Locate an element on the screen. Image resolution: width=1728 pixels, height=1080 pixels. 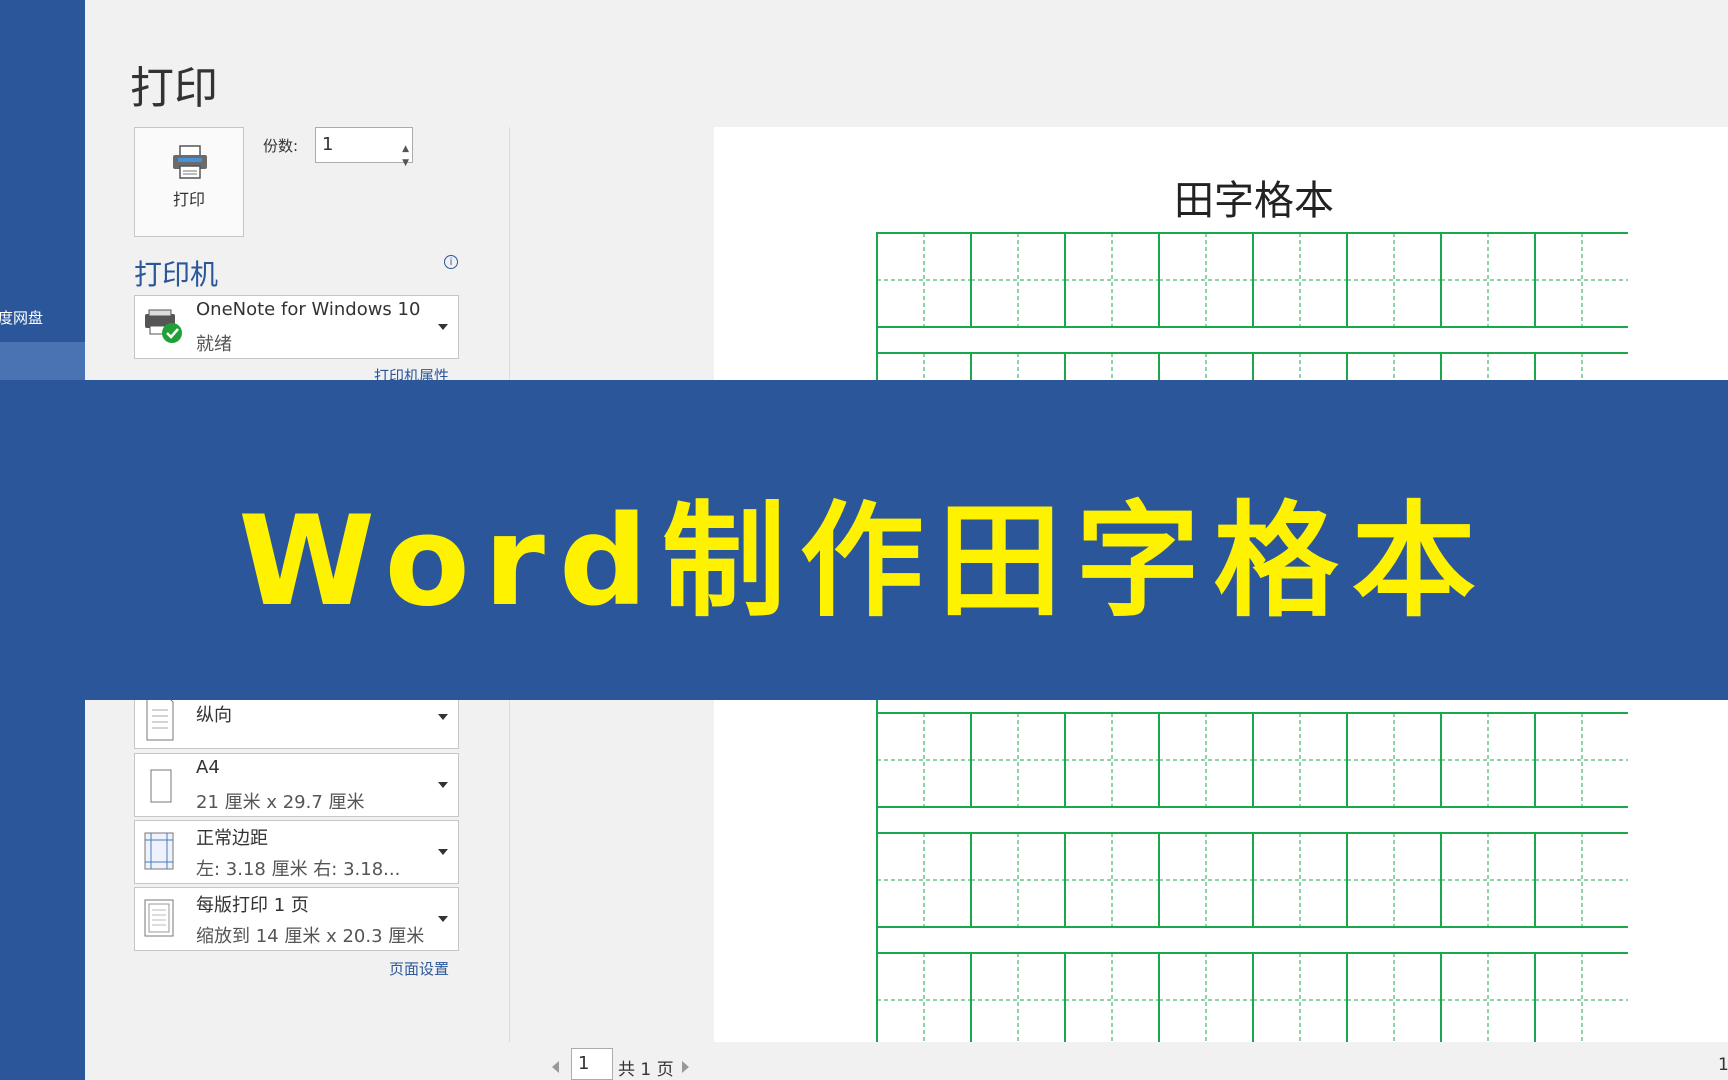
copies-input: 1 ▲ ▼ is located at coordinates (364, 147).